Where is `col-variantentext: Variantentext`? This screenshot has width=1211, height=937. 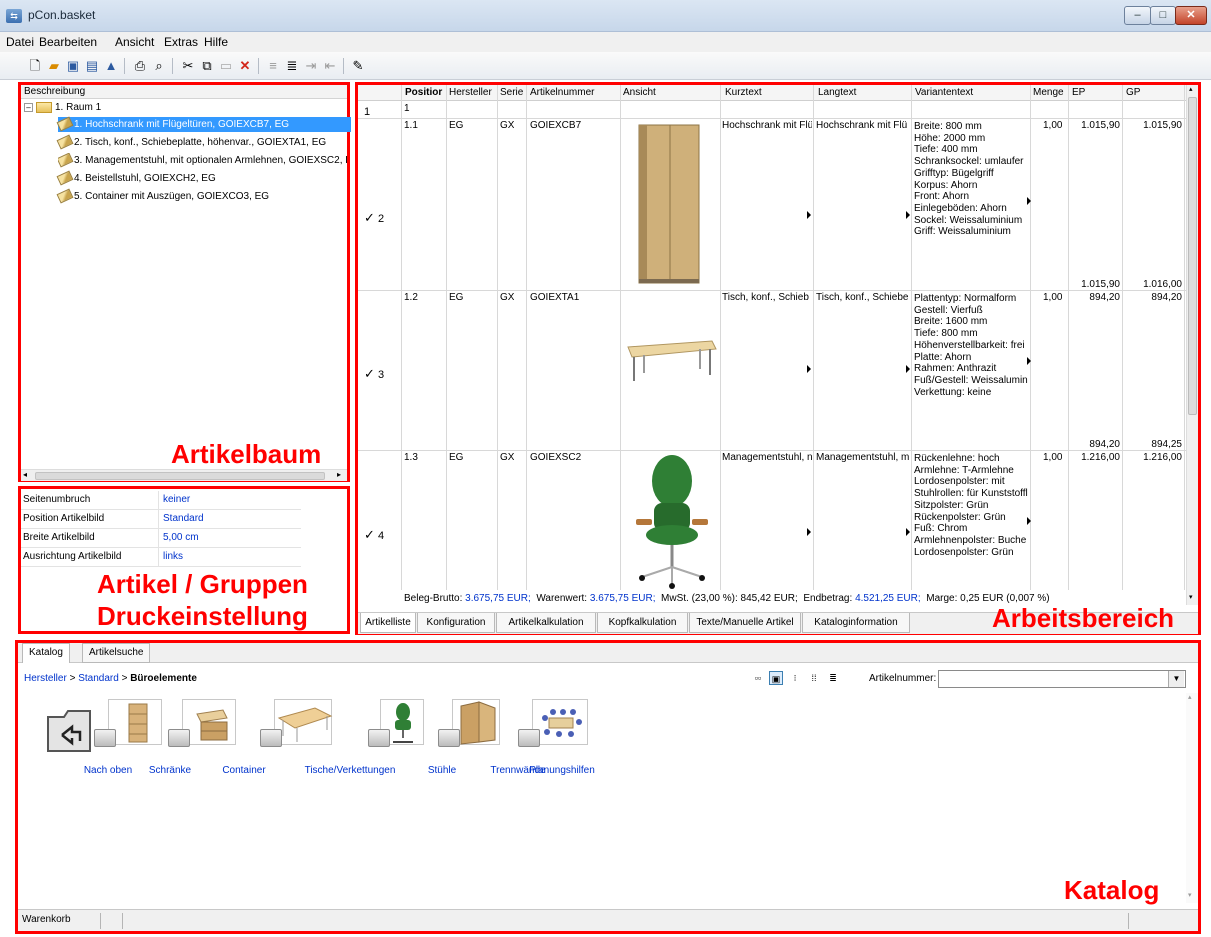 col-variantentext: Variantentext is located at coordinates (944, 92).